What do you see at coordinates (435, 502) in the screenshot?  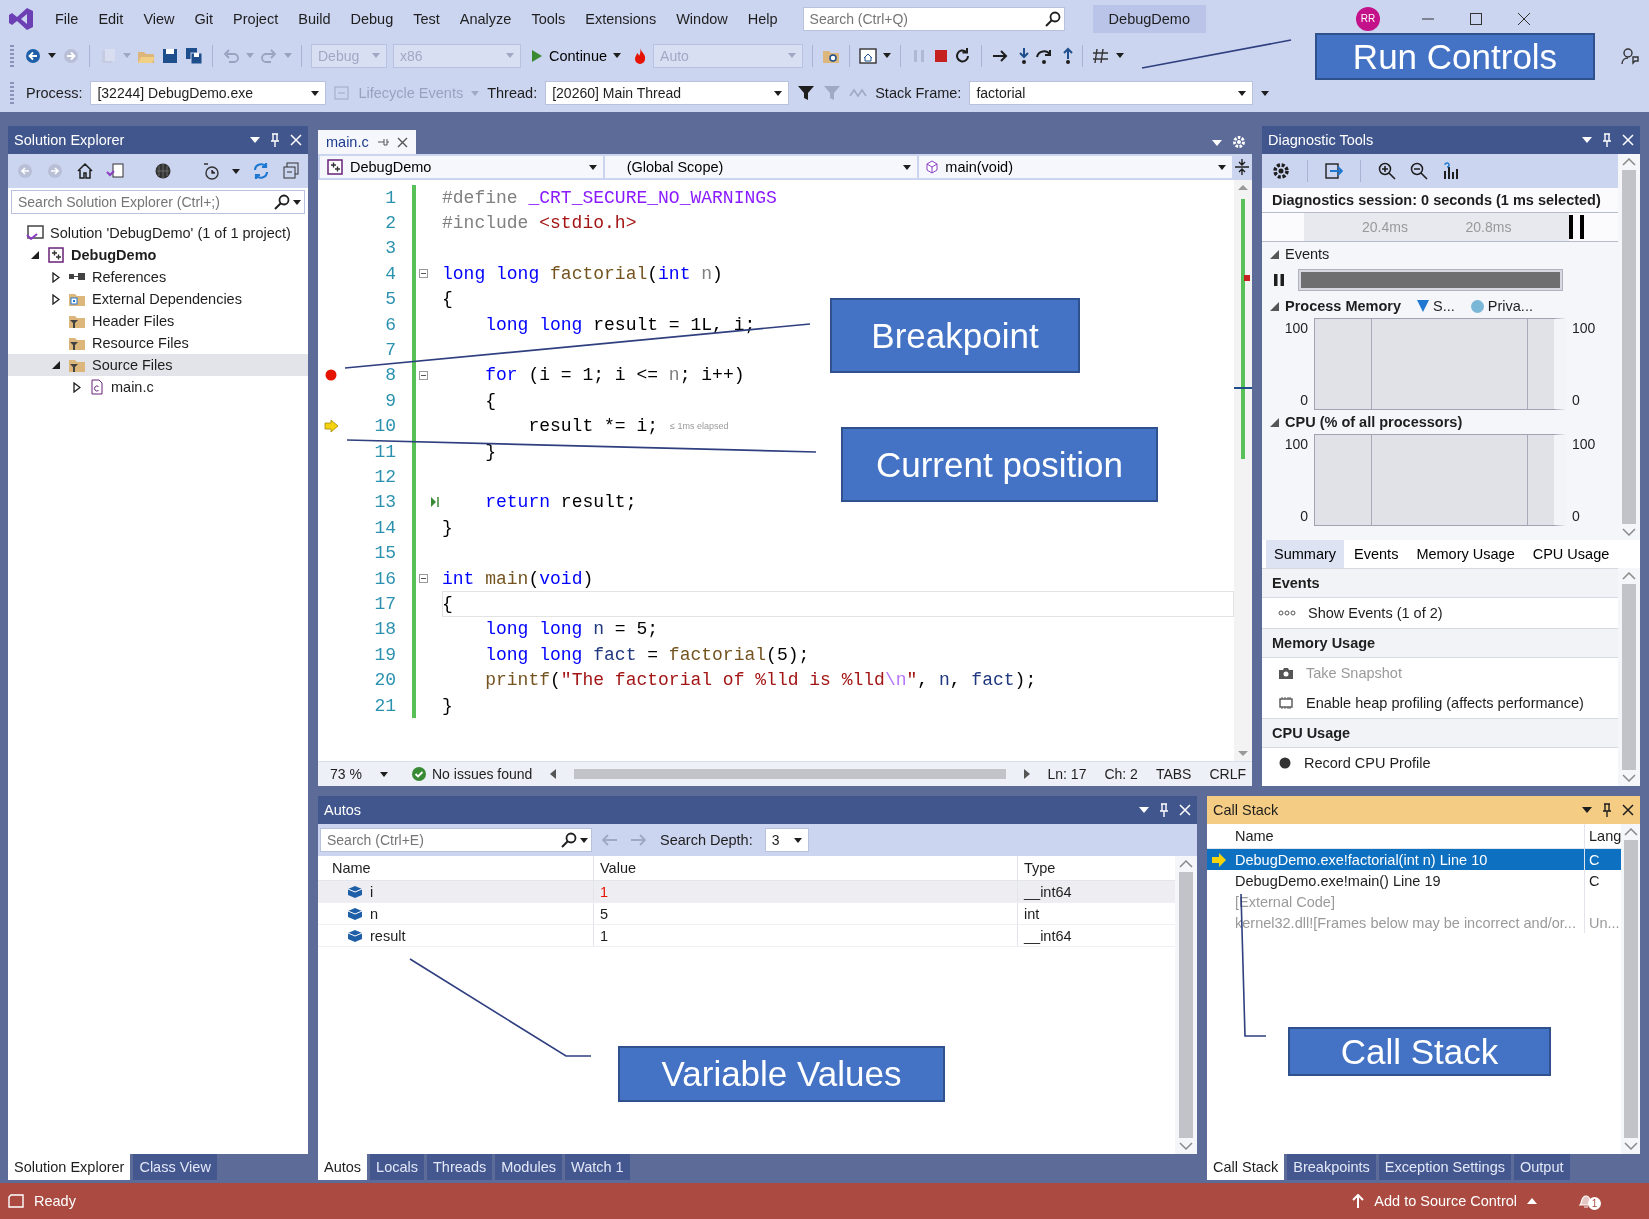 I see `run-to-click-icon` at bounding box center [435, 502].